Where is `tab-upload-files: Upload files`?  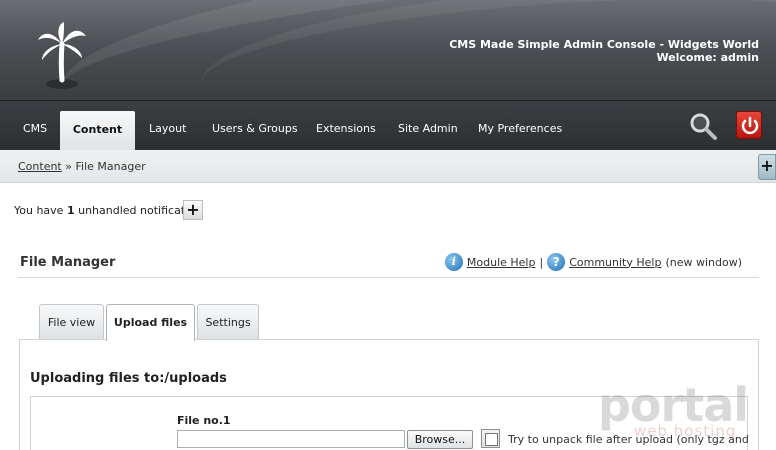
tab-upload-files: Upload files is located at coordinates (150, 322).